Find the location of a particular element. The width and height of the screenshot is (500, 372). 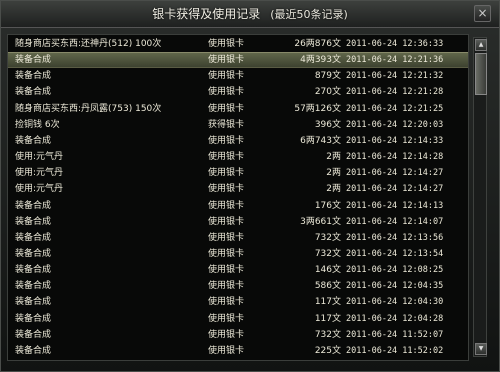

record-row: 装备合成 使用银卡 270文 2011-06-24 12:21:28 is located at coordinates (238, 92).